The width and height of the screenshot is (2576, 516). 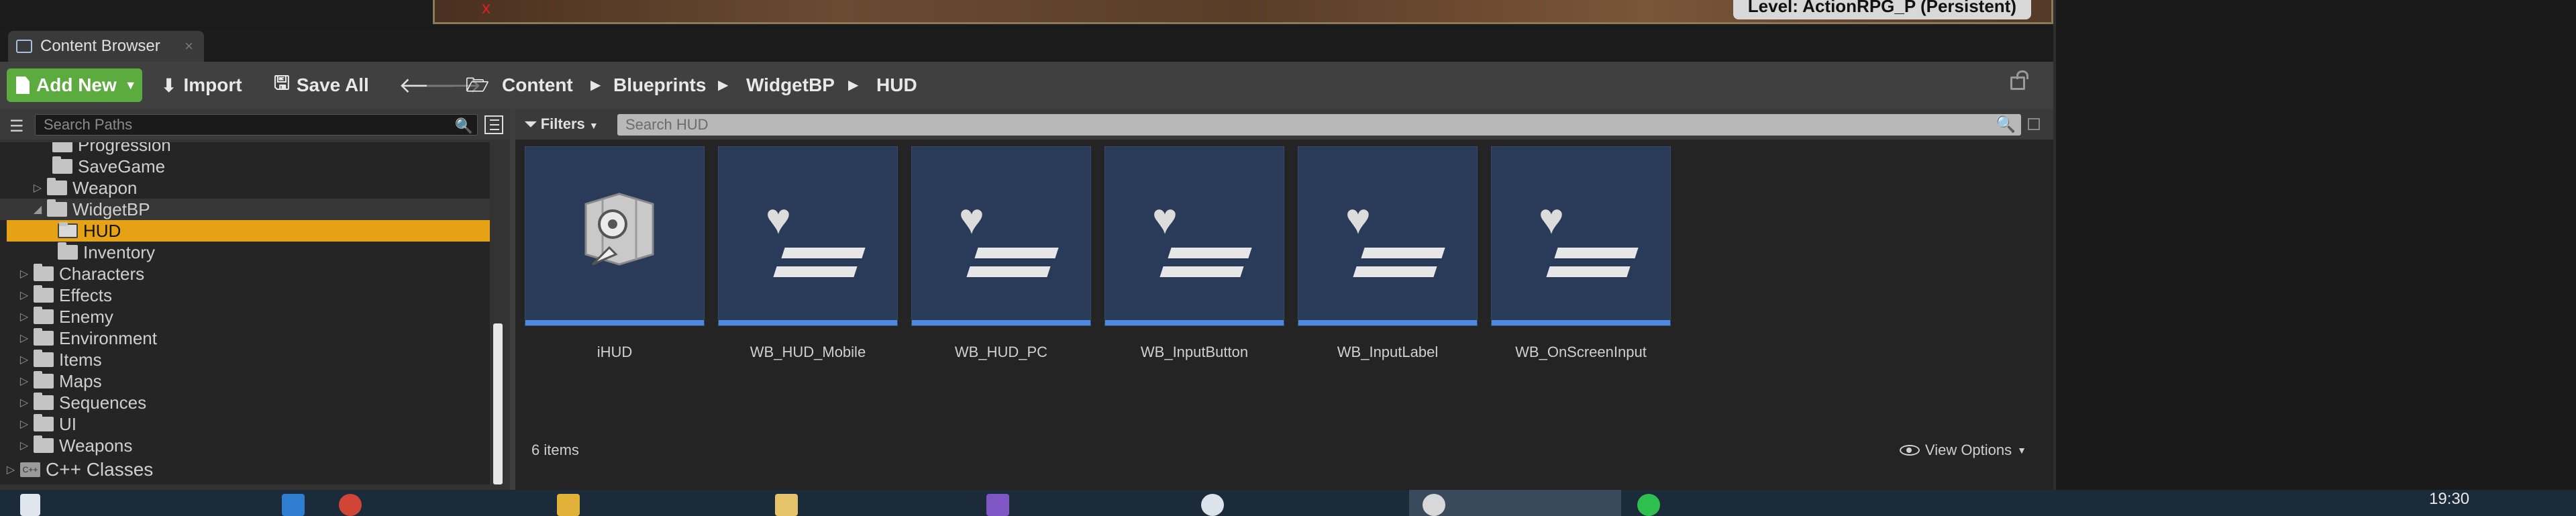 I want to click on save-all-button: 🖫 Save All, so click(x=321, y=85).